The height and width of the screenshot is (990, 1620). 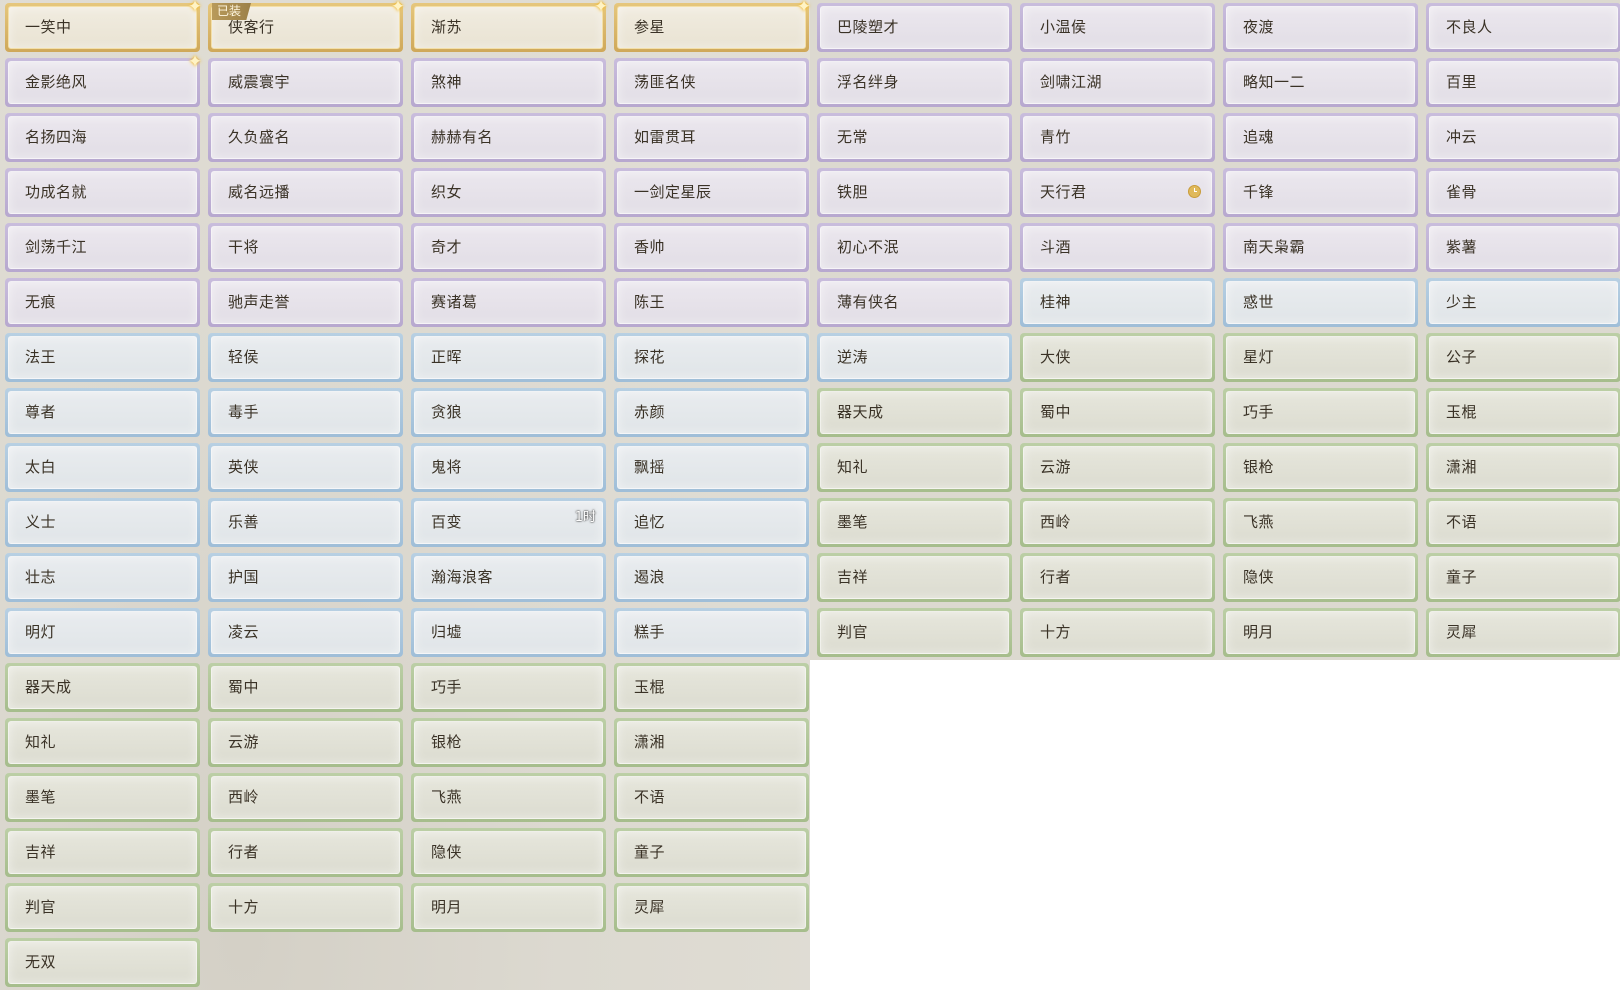 I want to click on title-tile: 斗酒, so click(x=1117, y=247).